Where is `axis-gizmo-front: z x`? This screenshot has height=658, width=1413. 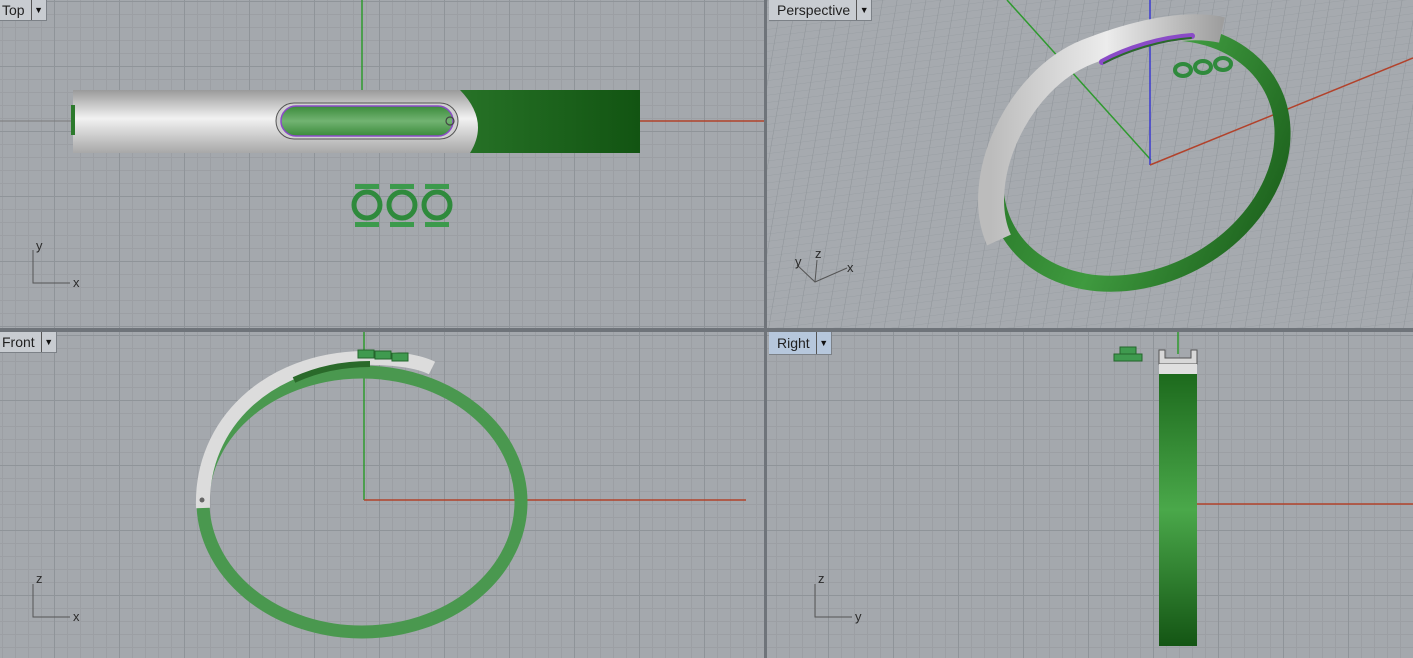 axis-gizmo-front: z x is located at coordinates (56, 597).